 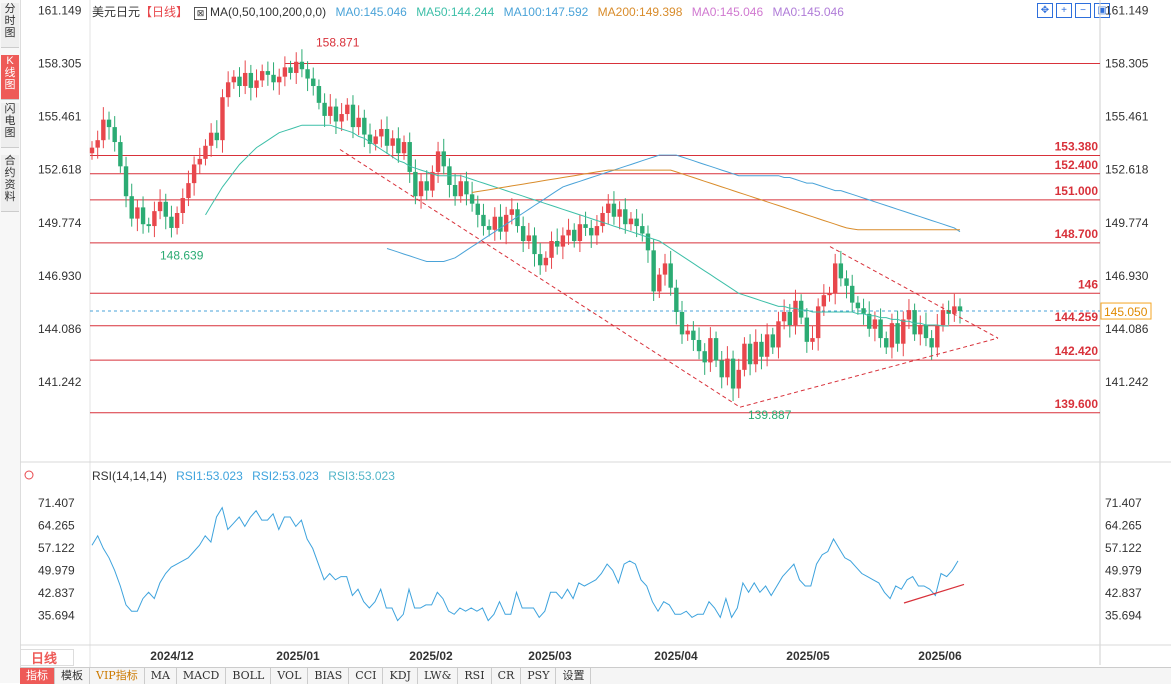 I want to click on price-tick-right: 158.305, so click(x=1127, y=64).